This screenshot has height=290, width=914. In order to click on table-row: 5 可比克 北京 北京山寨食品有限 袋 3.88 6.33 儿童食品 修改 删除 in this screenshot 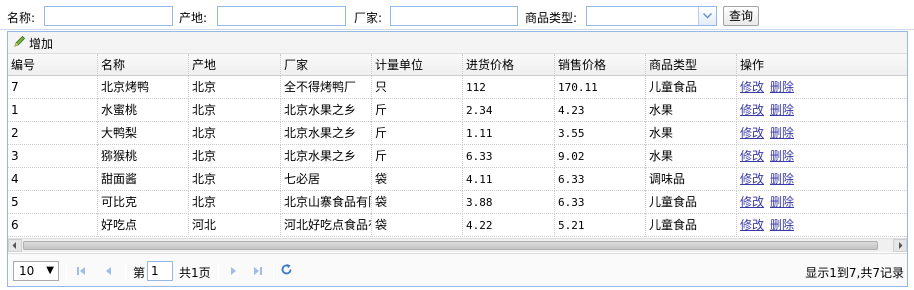, I will do `click(457, 202)`.